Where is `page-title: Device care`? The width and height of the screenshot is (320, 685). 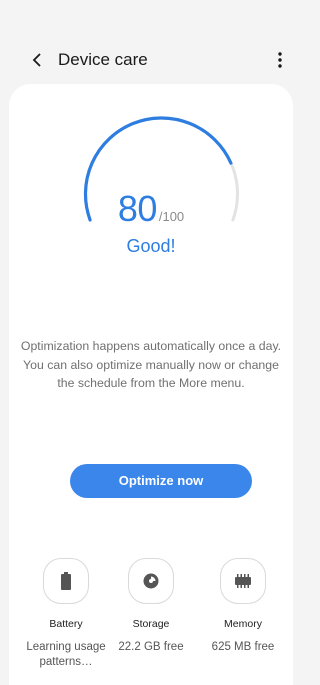
page-title: Device care is located at coordinates (103, 59).